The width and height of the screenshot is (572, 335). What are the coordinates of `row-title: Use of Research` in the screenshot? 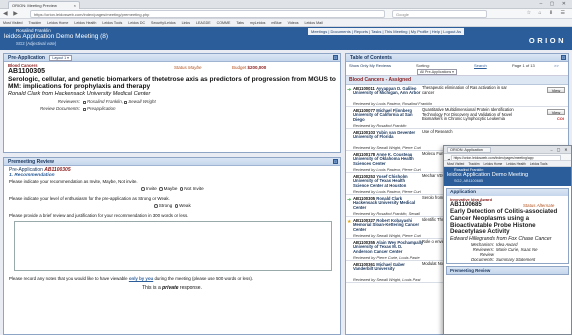 It's located at (437, 131).